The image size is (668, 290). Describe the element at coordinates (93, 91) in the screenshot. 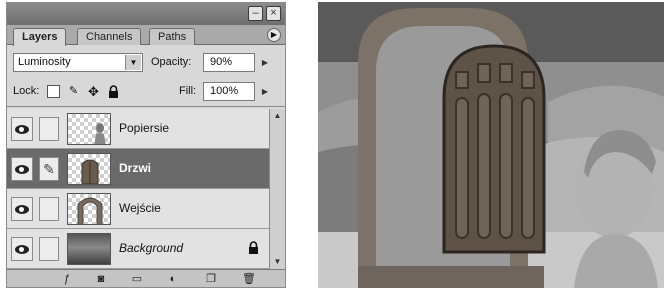

I see `lock-move-icon: ✥` at that location.